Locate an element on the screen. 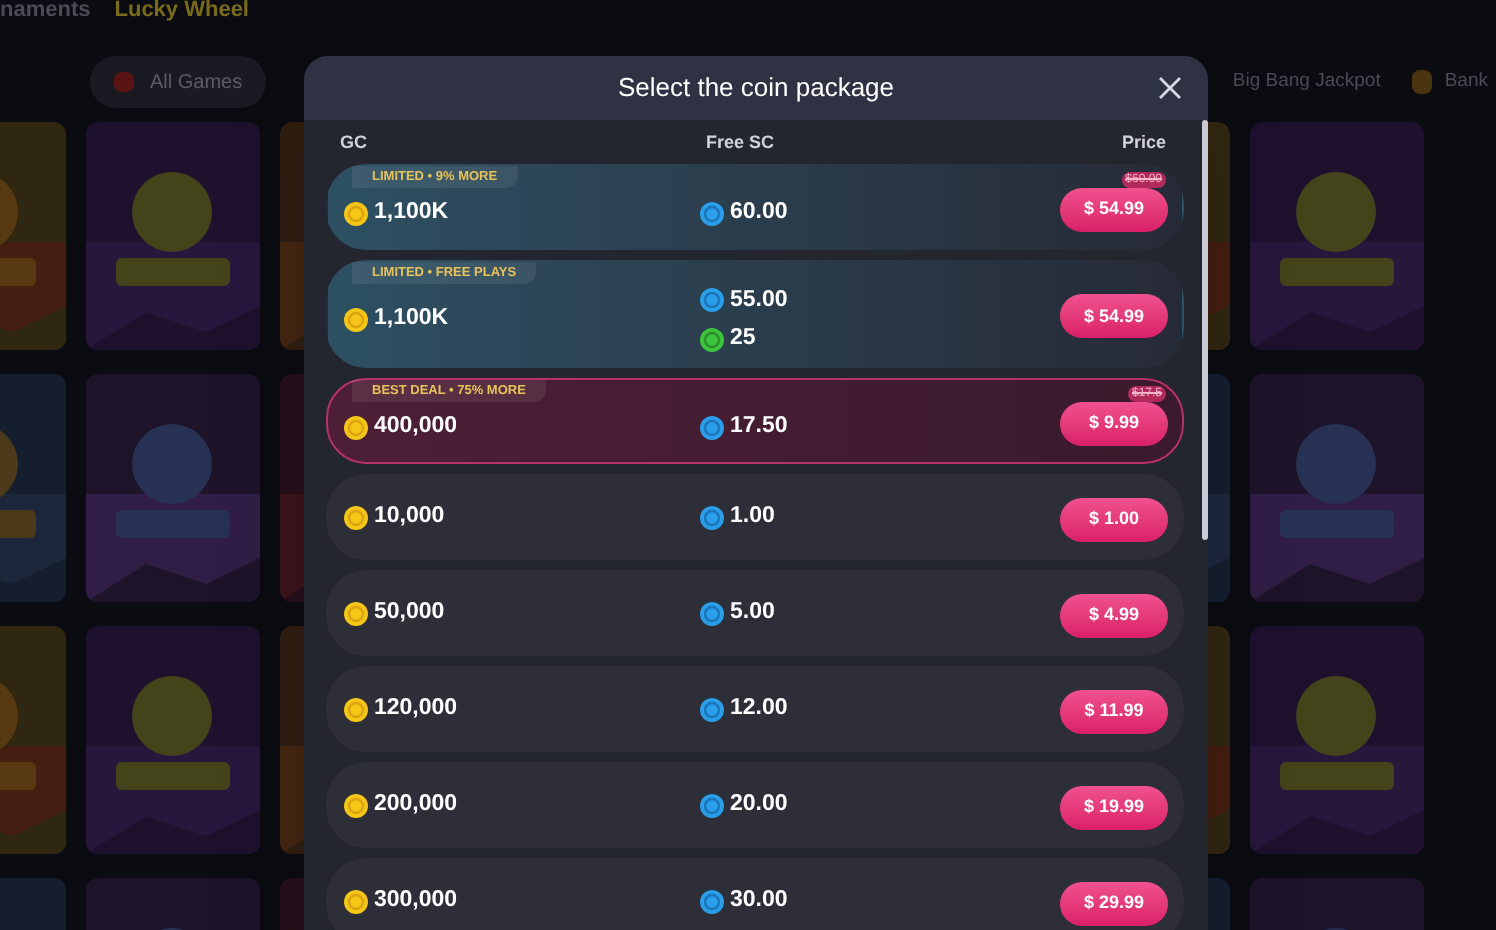  coin-amount: 50,000 is located at coordinates (409, 612).